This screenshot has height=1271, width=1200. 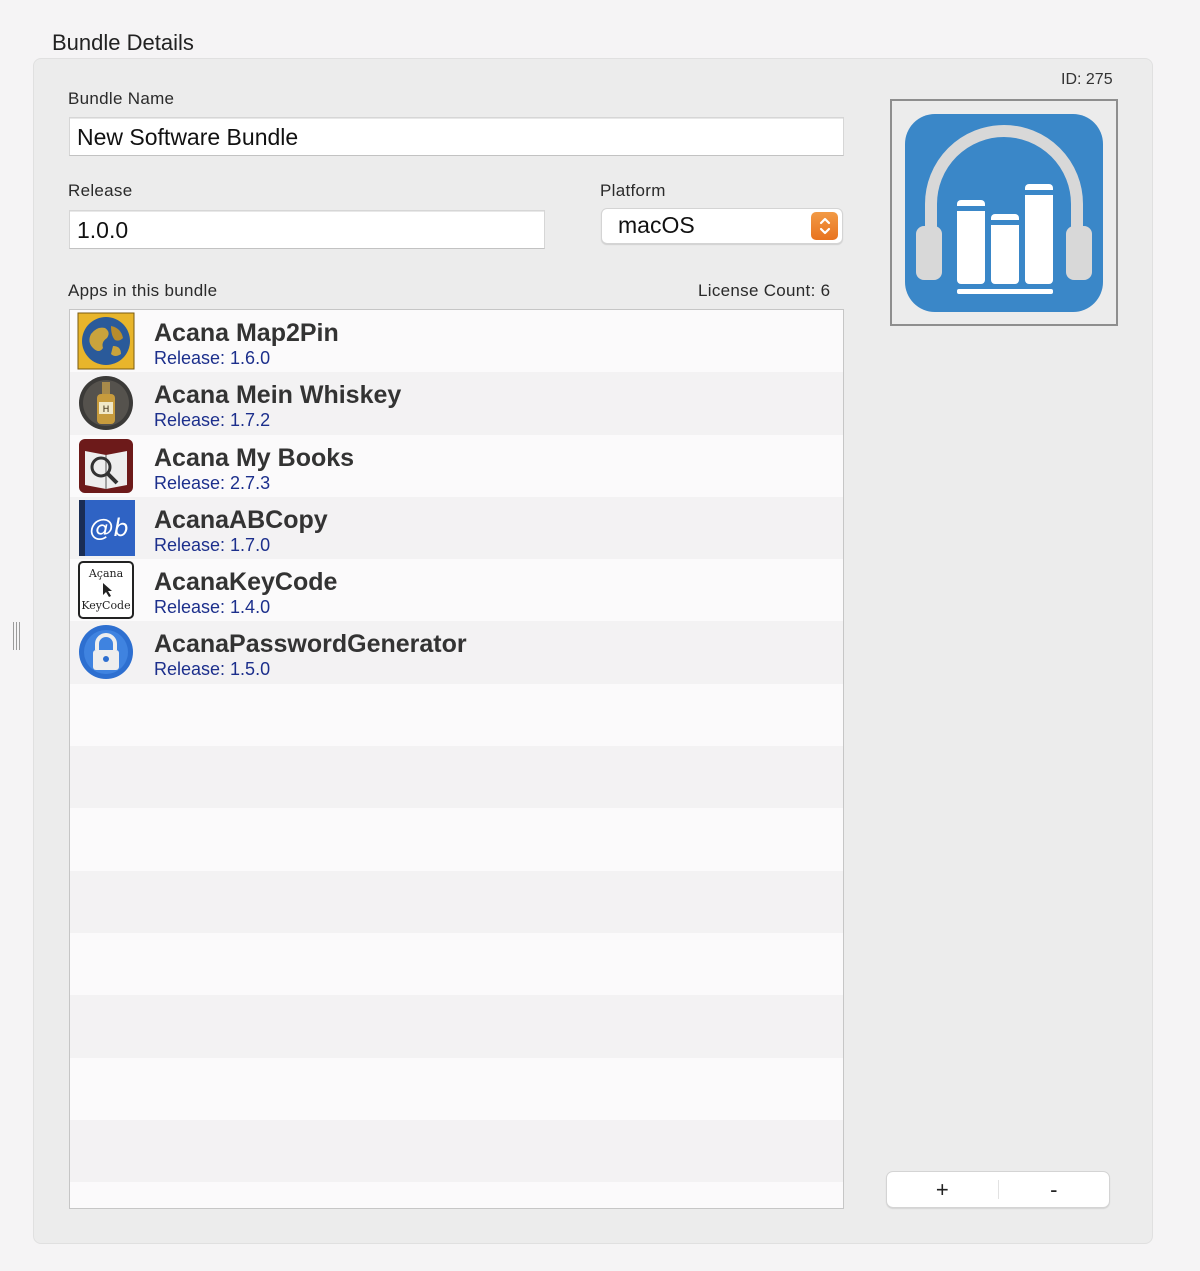 I want to click on add-remove-segmented-control: + -, so click(x=998, y=1189).